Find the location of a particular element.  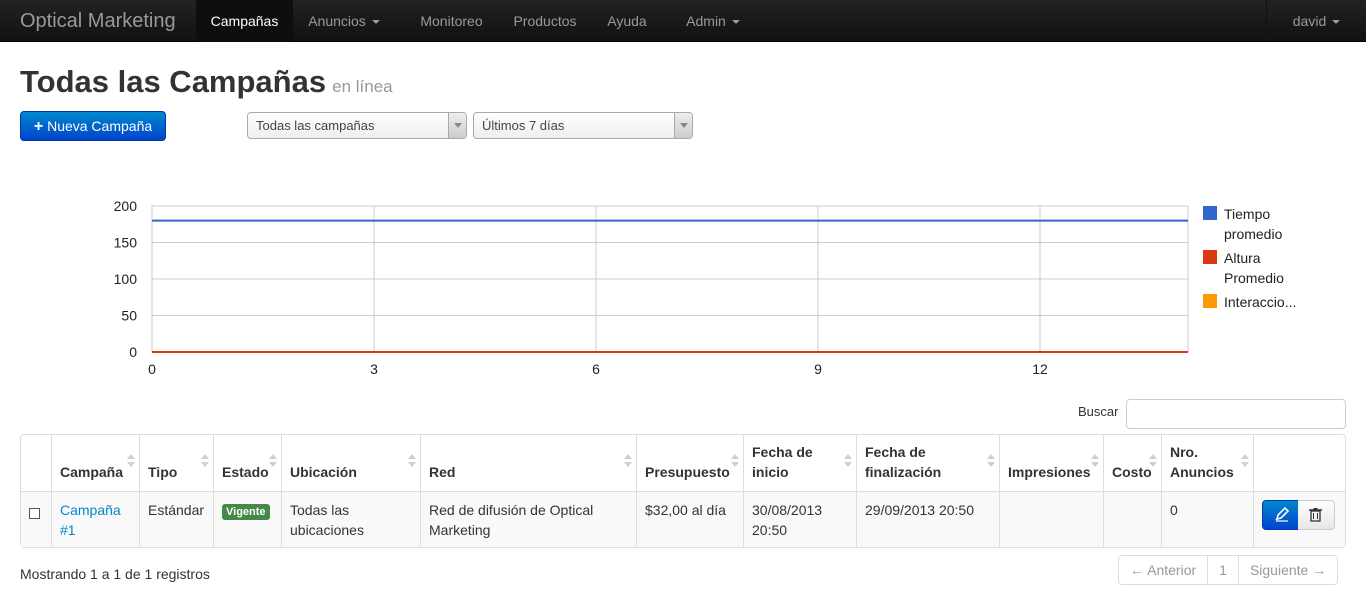

x-tick-label: 3 is located at coordinates (374, 369).